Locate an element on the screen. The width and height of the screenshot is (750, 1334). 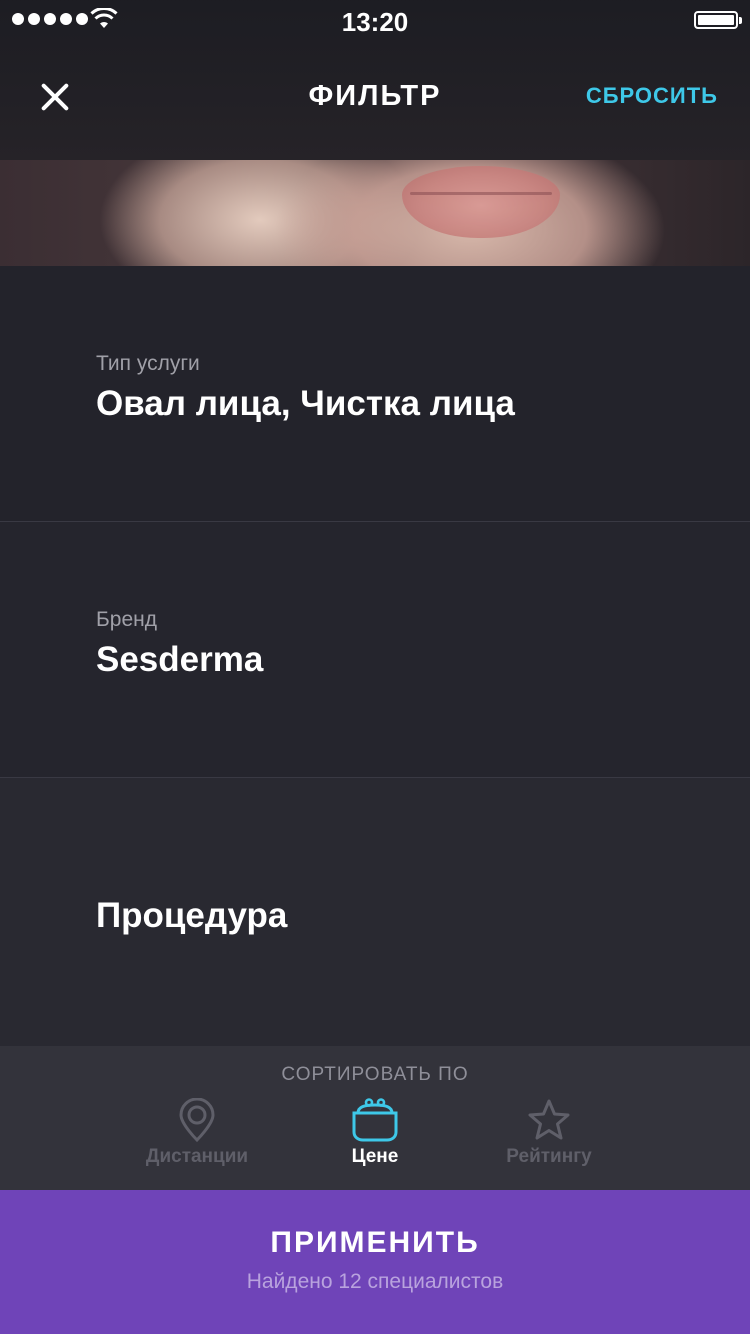
status-time: 13:20 is located at coordinates (375, 22).